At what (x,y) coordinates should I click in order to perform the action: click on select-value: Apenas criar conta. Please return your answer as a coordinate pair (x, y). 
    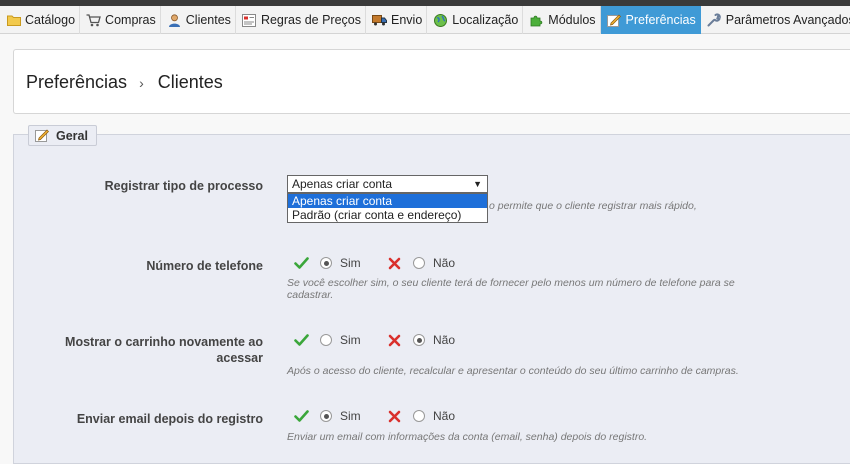
    Looking at the image, I should click on (342, 184).